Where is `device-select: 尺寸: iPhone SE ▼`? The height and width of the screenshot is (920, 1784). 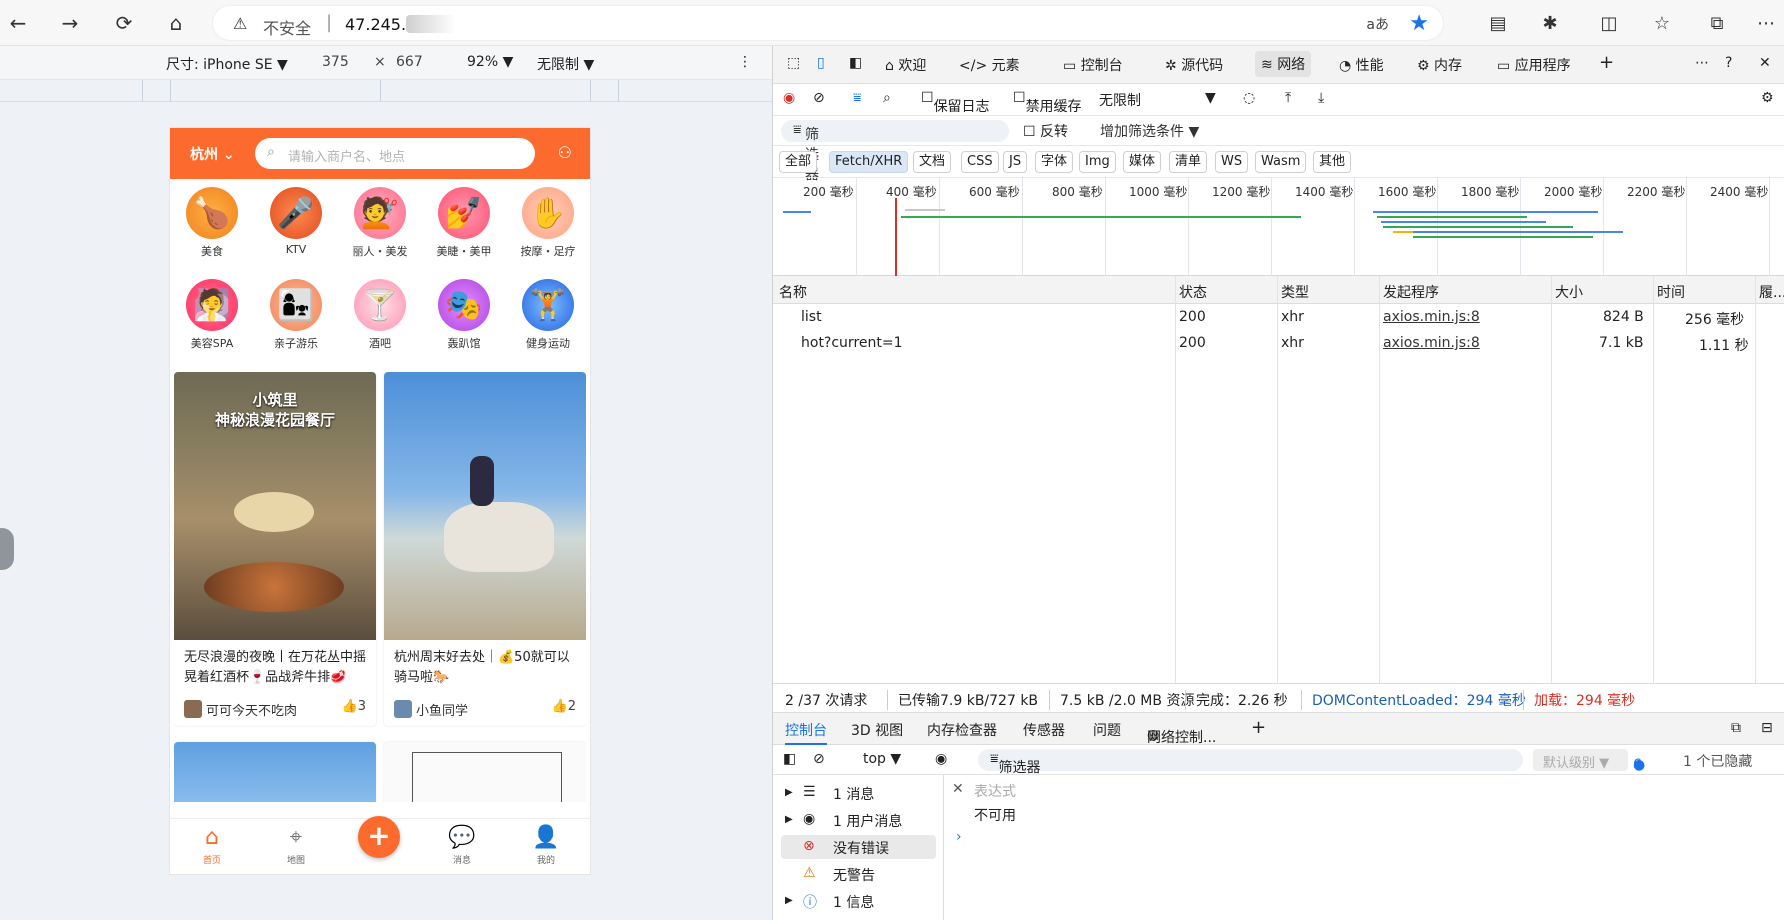 device-select: 尺寸: iPhone SE ▼ is located at coordinates (227, 64).